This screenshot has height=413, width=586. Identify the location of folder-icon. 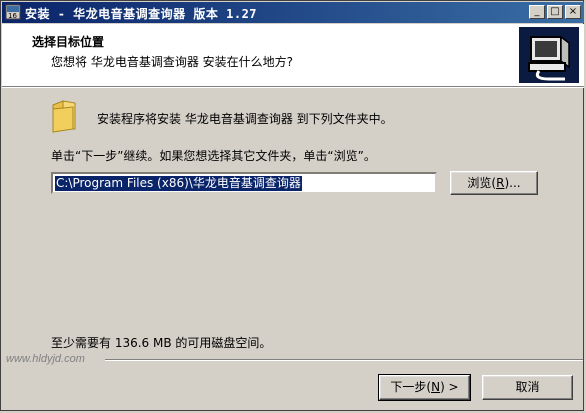
(64, 116).